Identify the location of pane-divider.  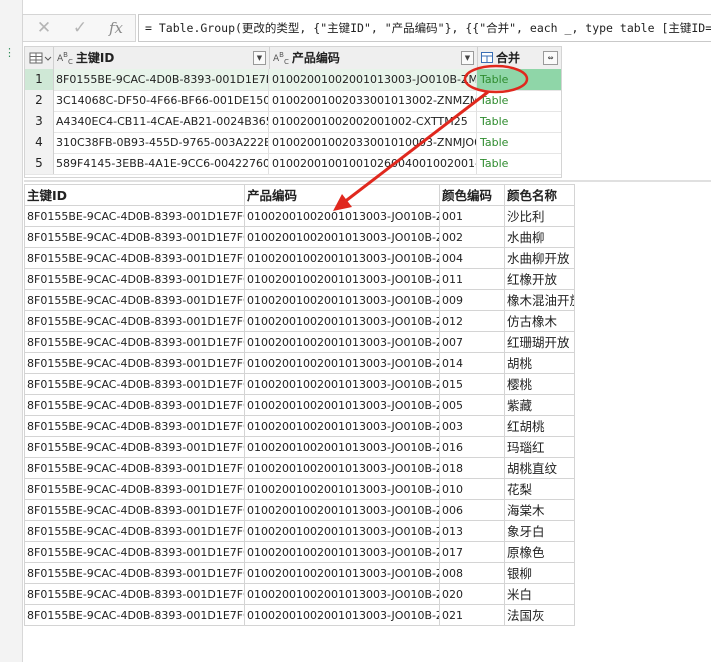
(367, 181).